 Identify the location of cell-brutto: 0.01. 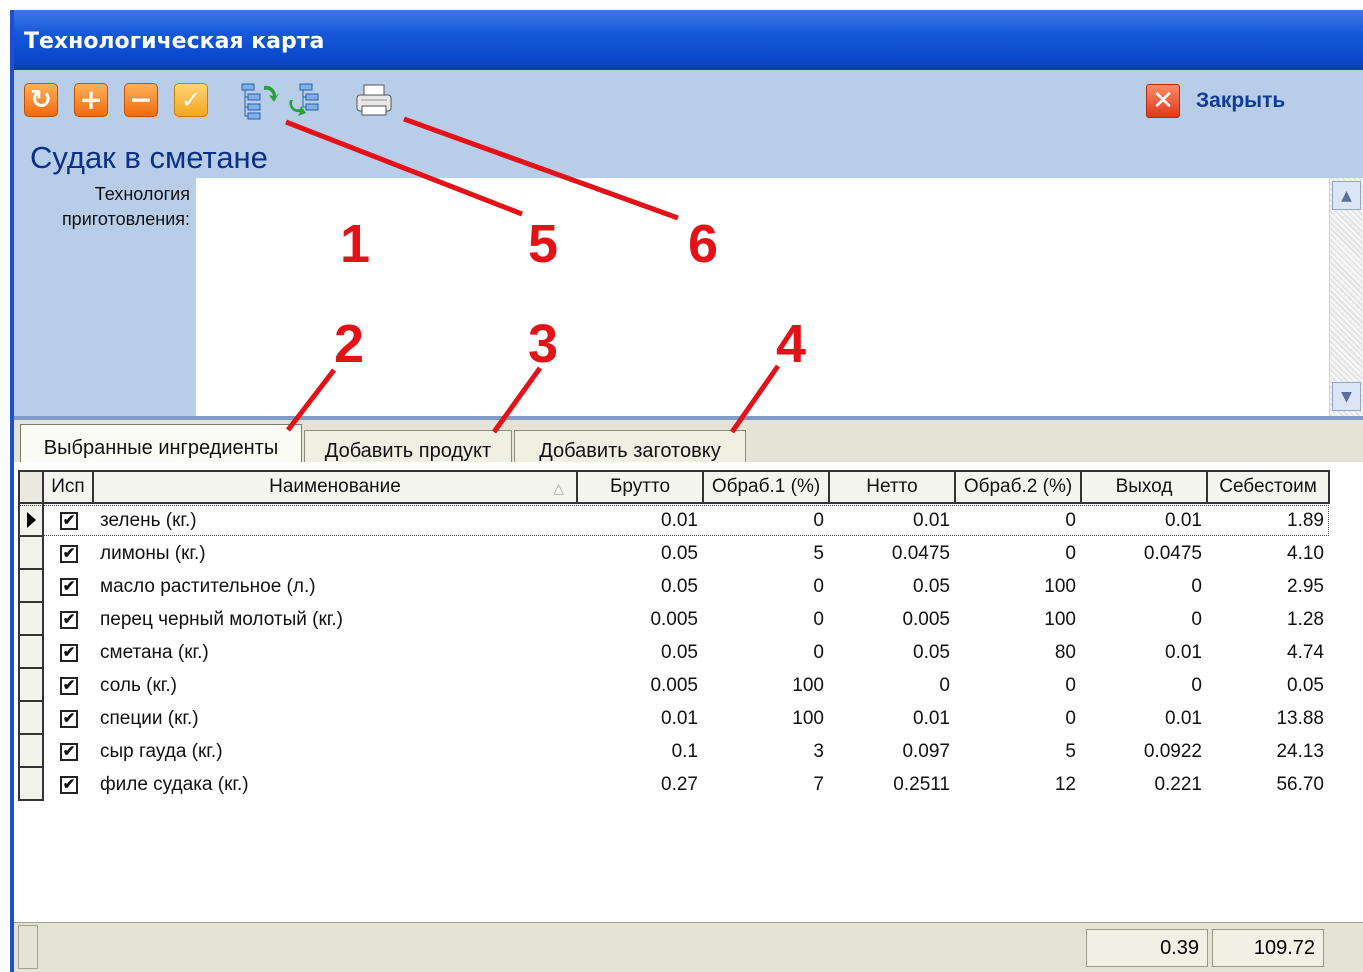
(679, 520).